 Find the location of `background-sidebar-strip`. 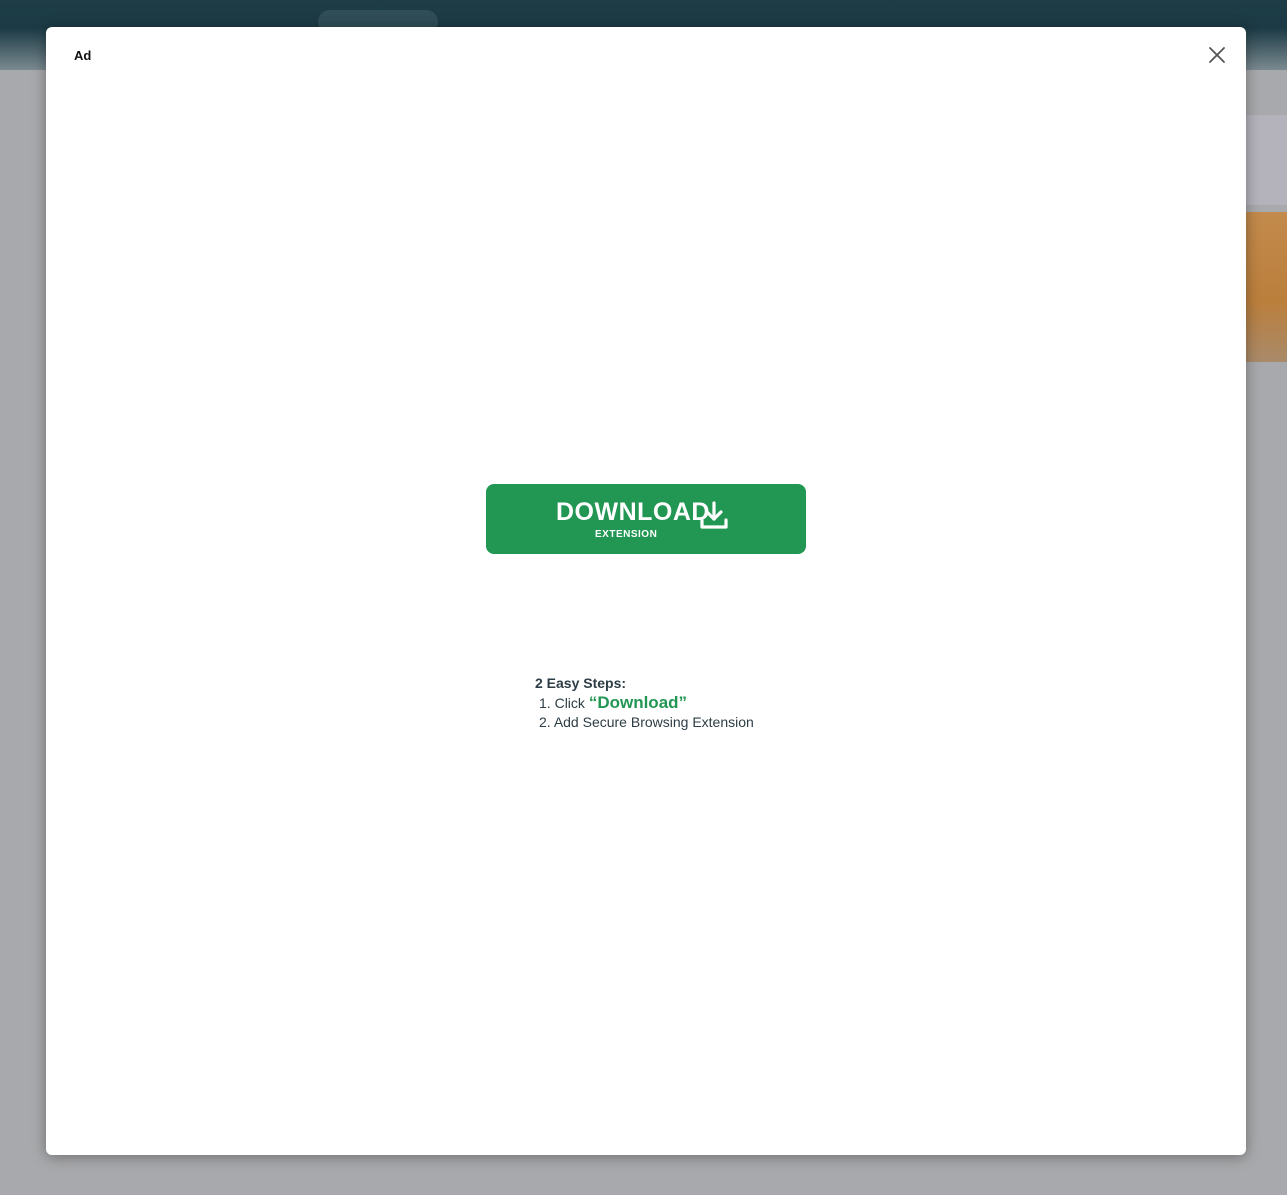

background-sidebar-strip is located at coordinates (1266, 160).